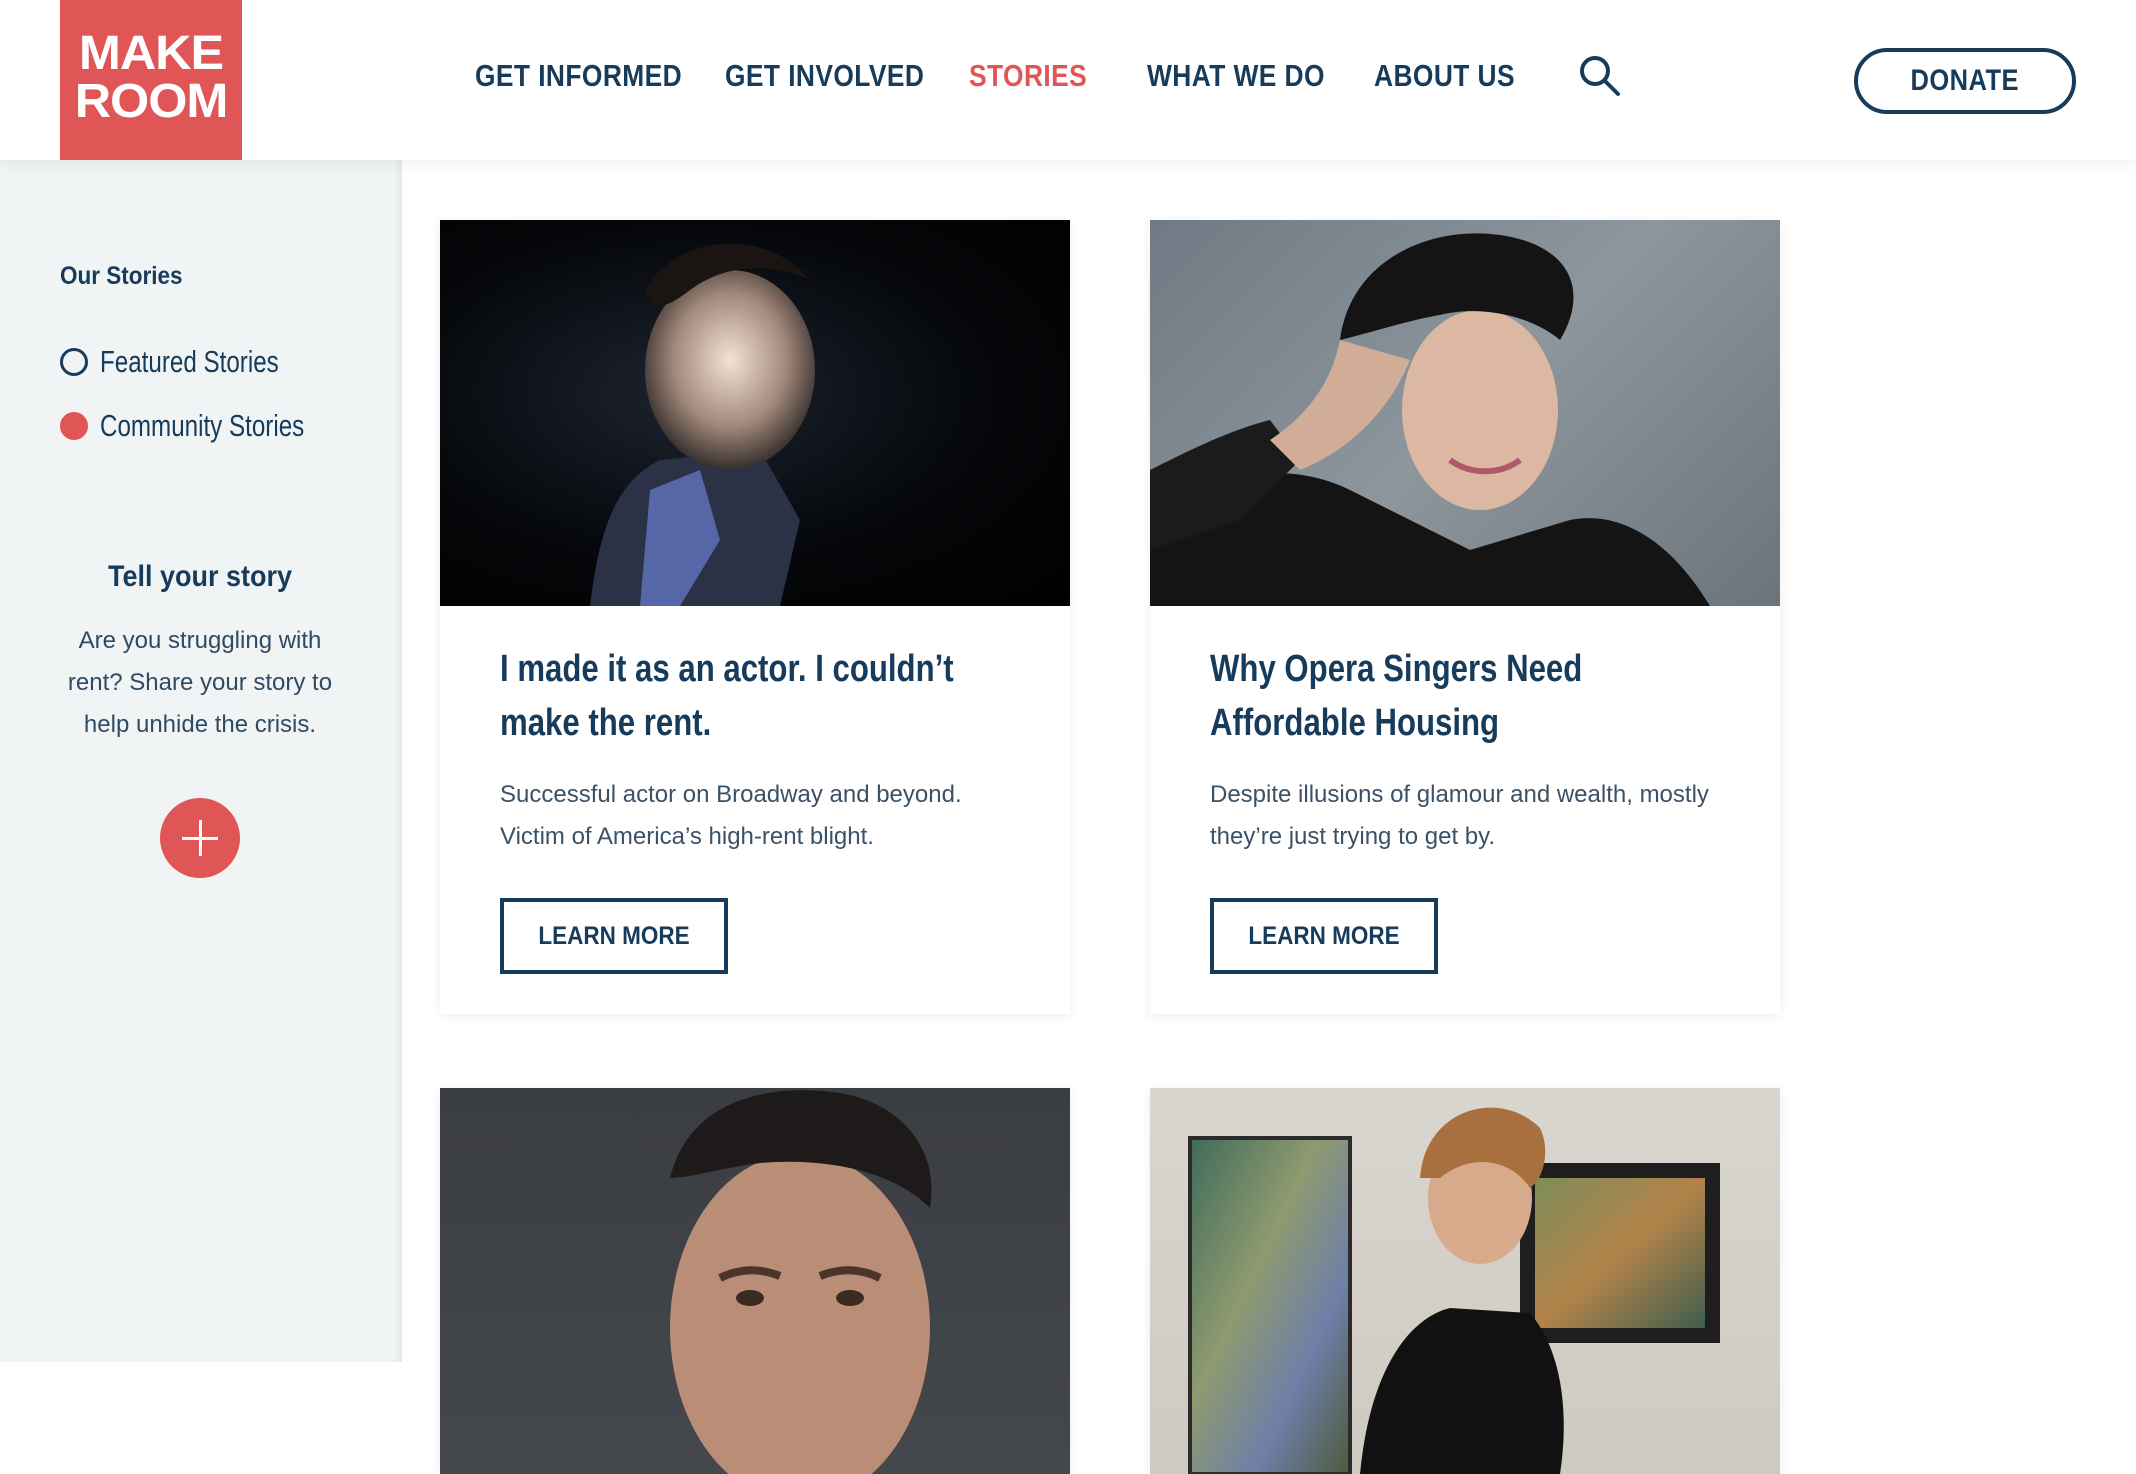  I want to click on make-room-logo: MAKE ROOM, so click(151, 80).